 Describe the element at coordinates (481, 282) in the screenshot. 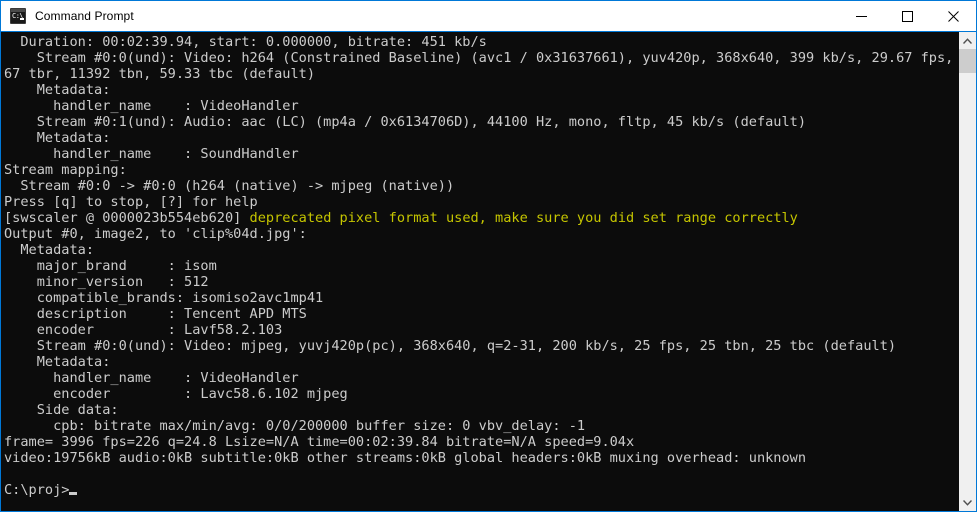

I see `console-line: minor_version : 512` at that location.